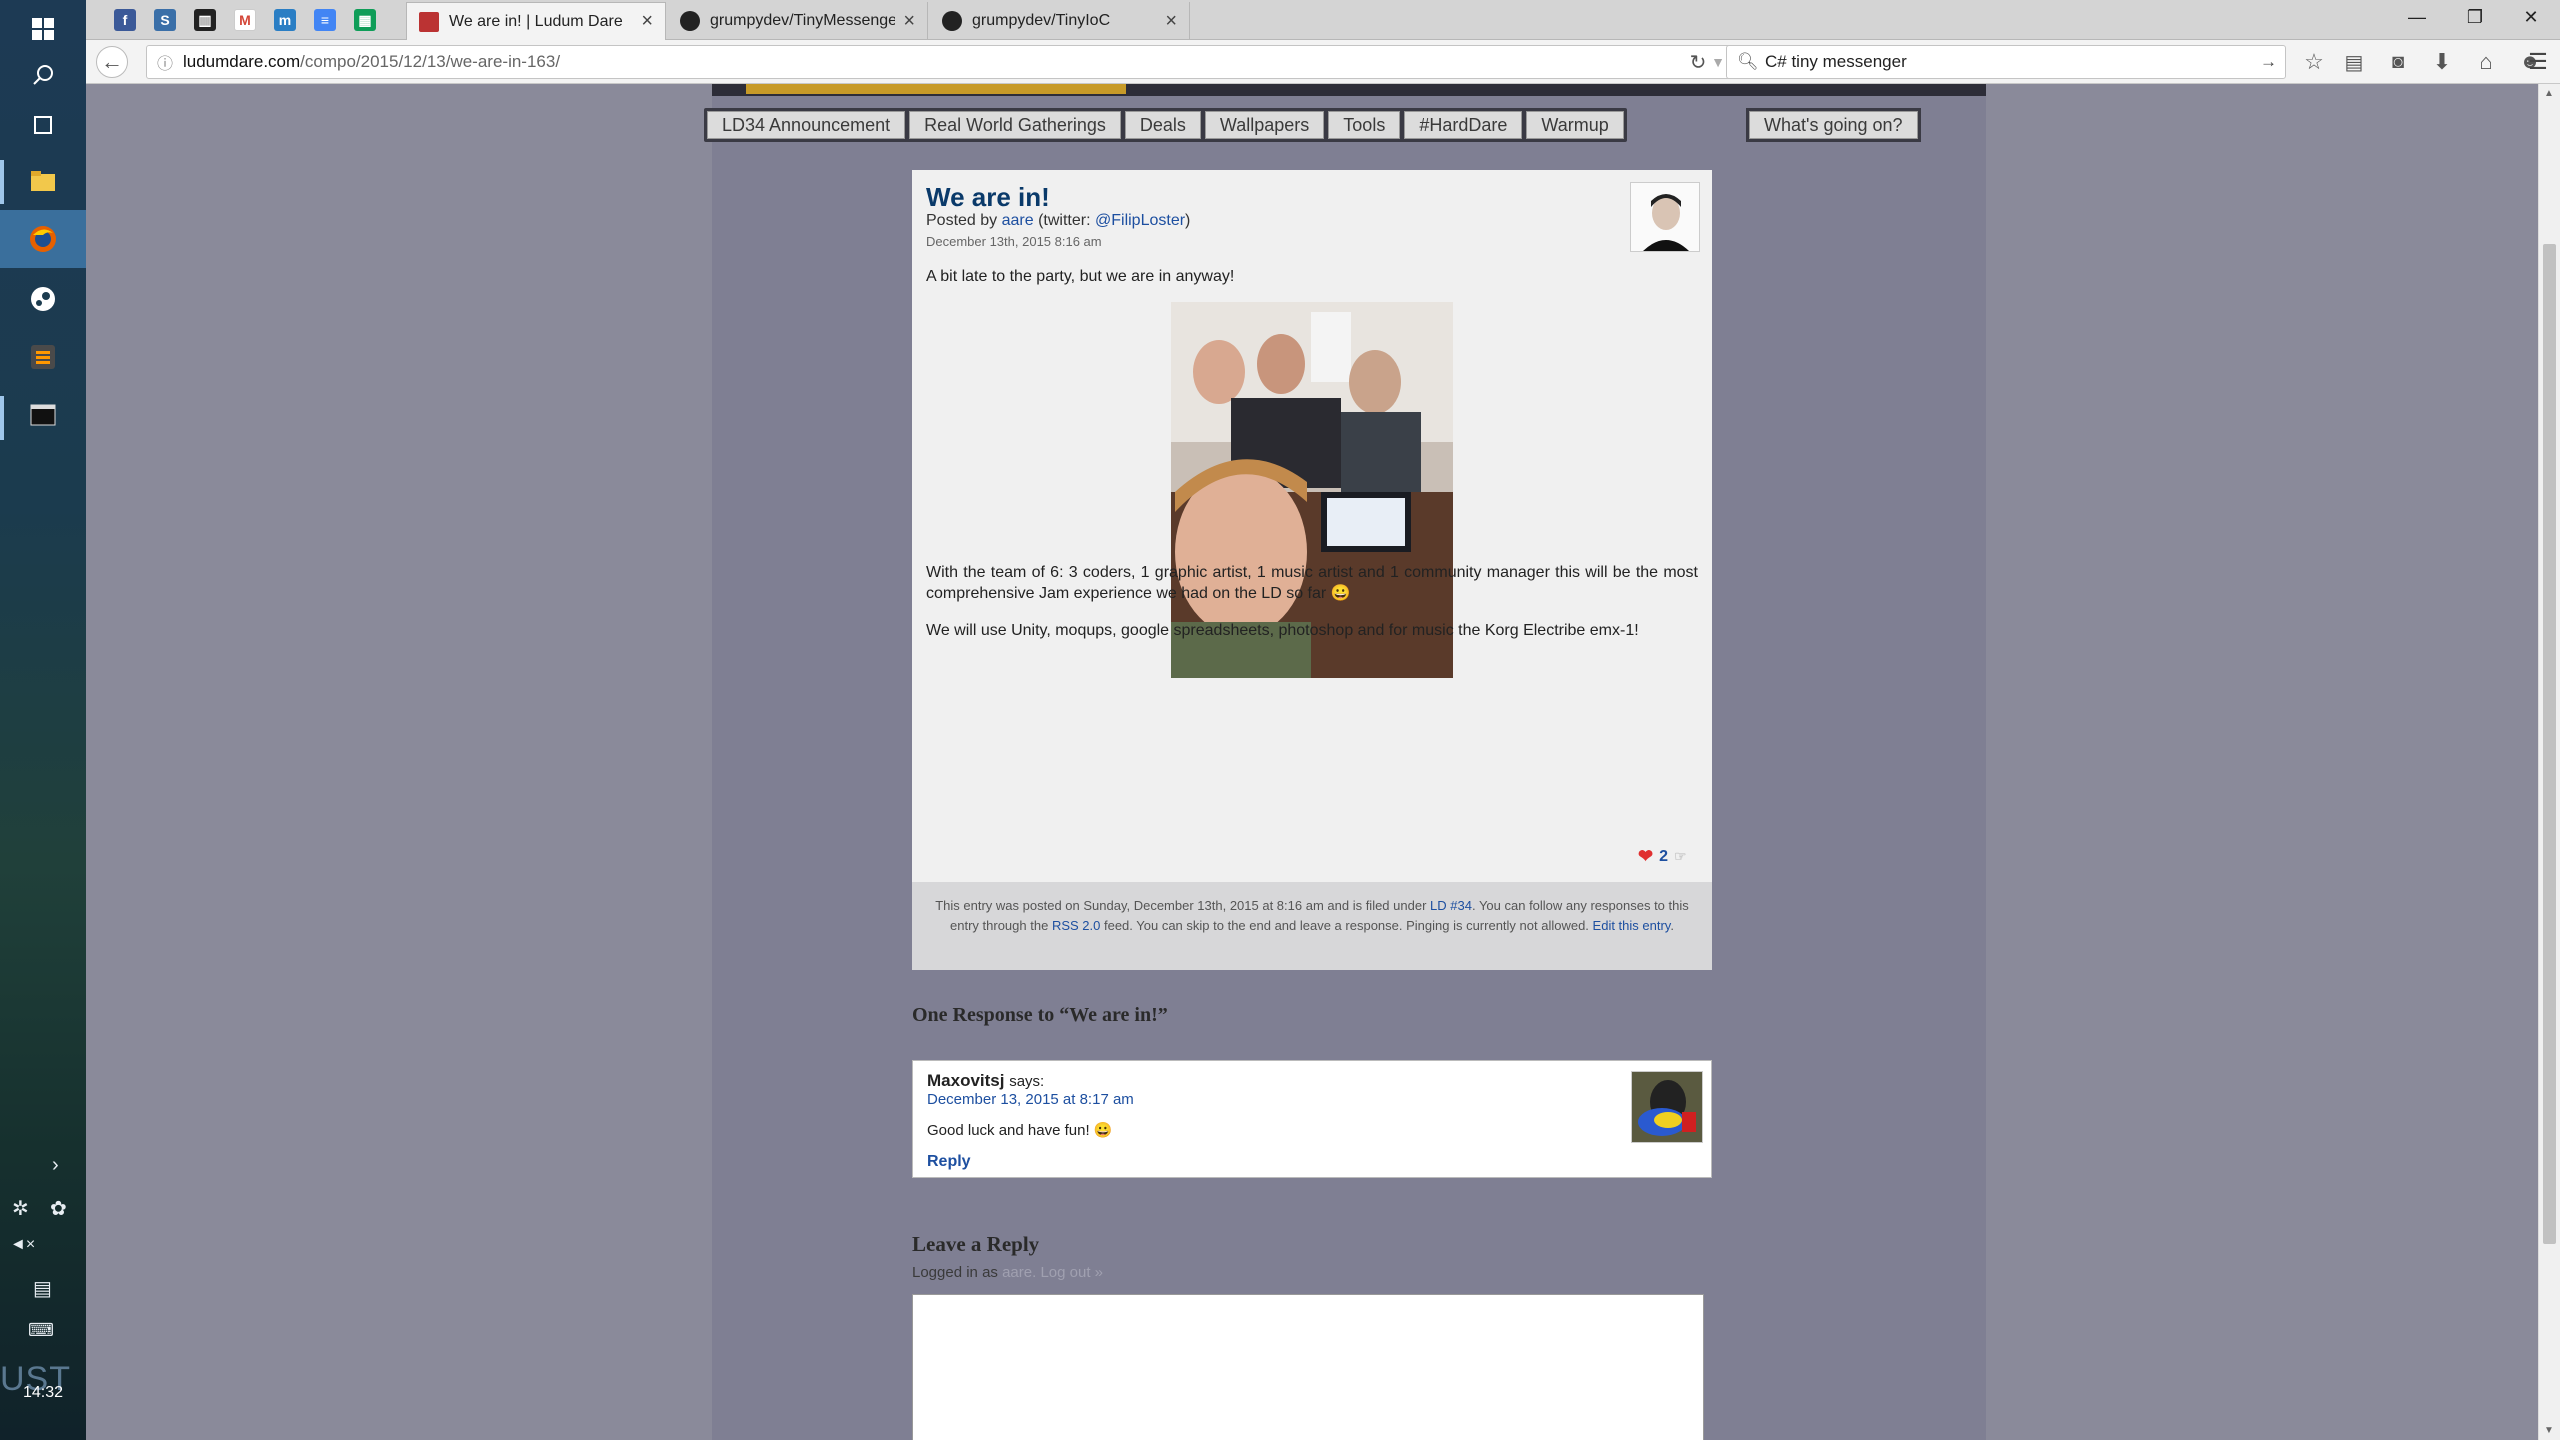  I want to click on pinned-tab-stackoverflow: S, so click(165, 20).